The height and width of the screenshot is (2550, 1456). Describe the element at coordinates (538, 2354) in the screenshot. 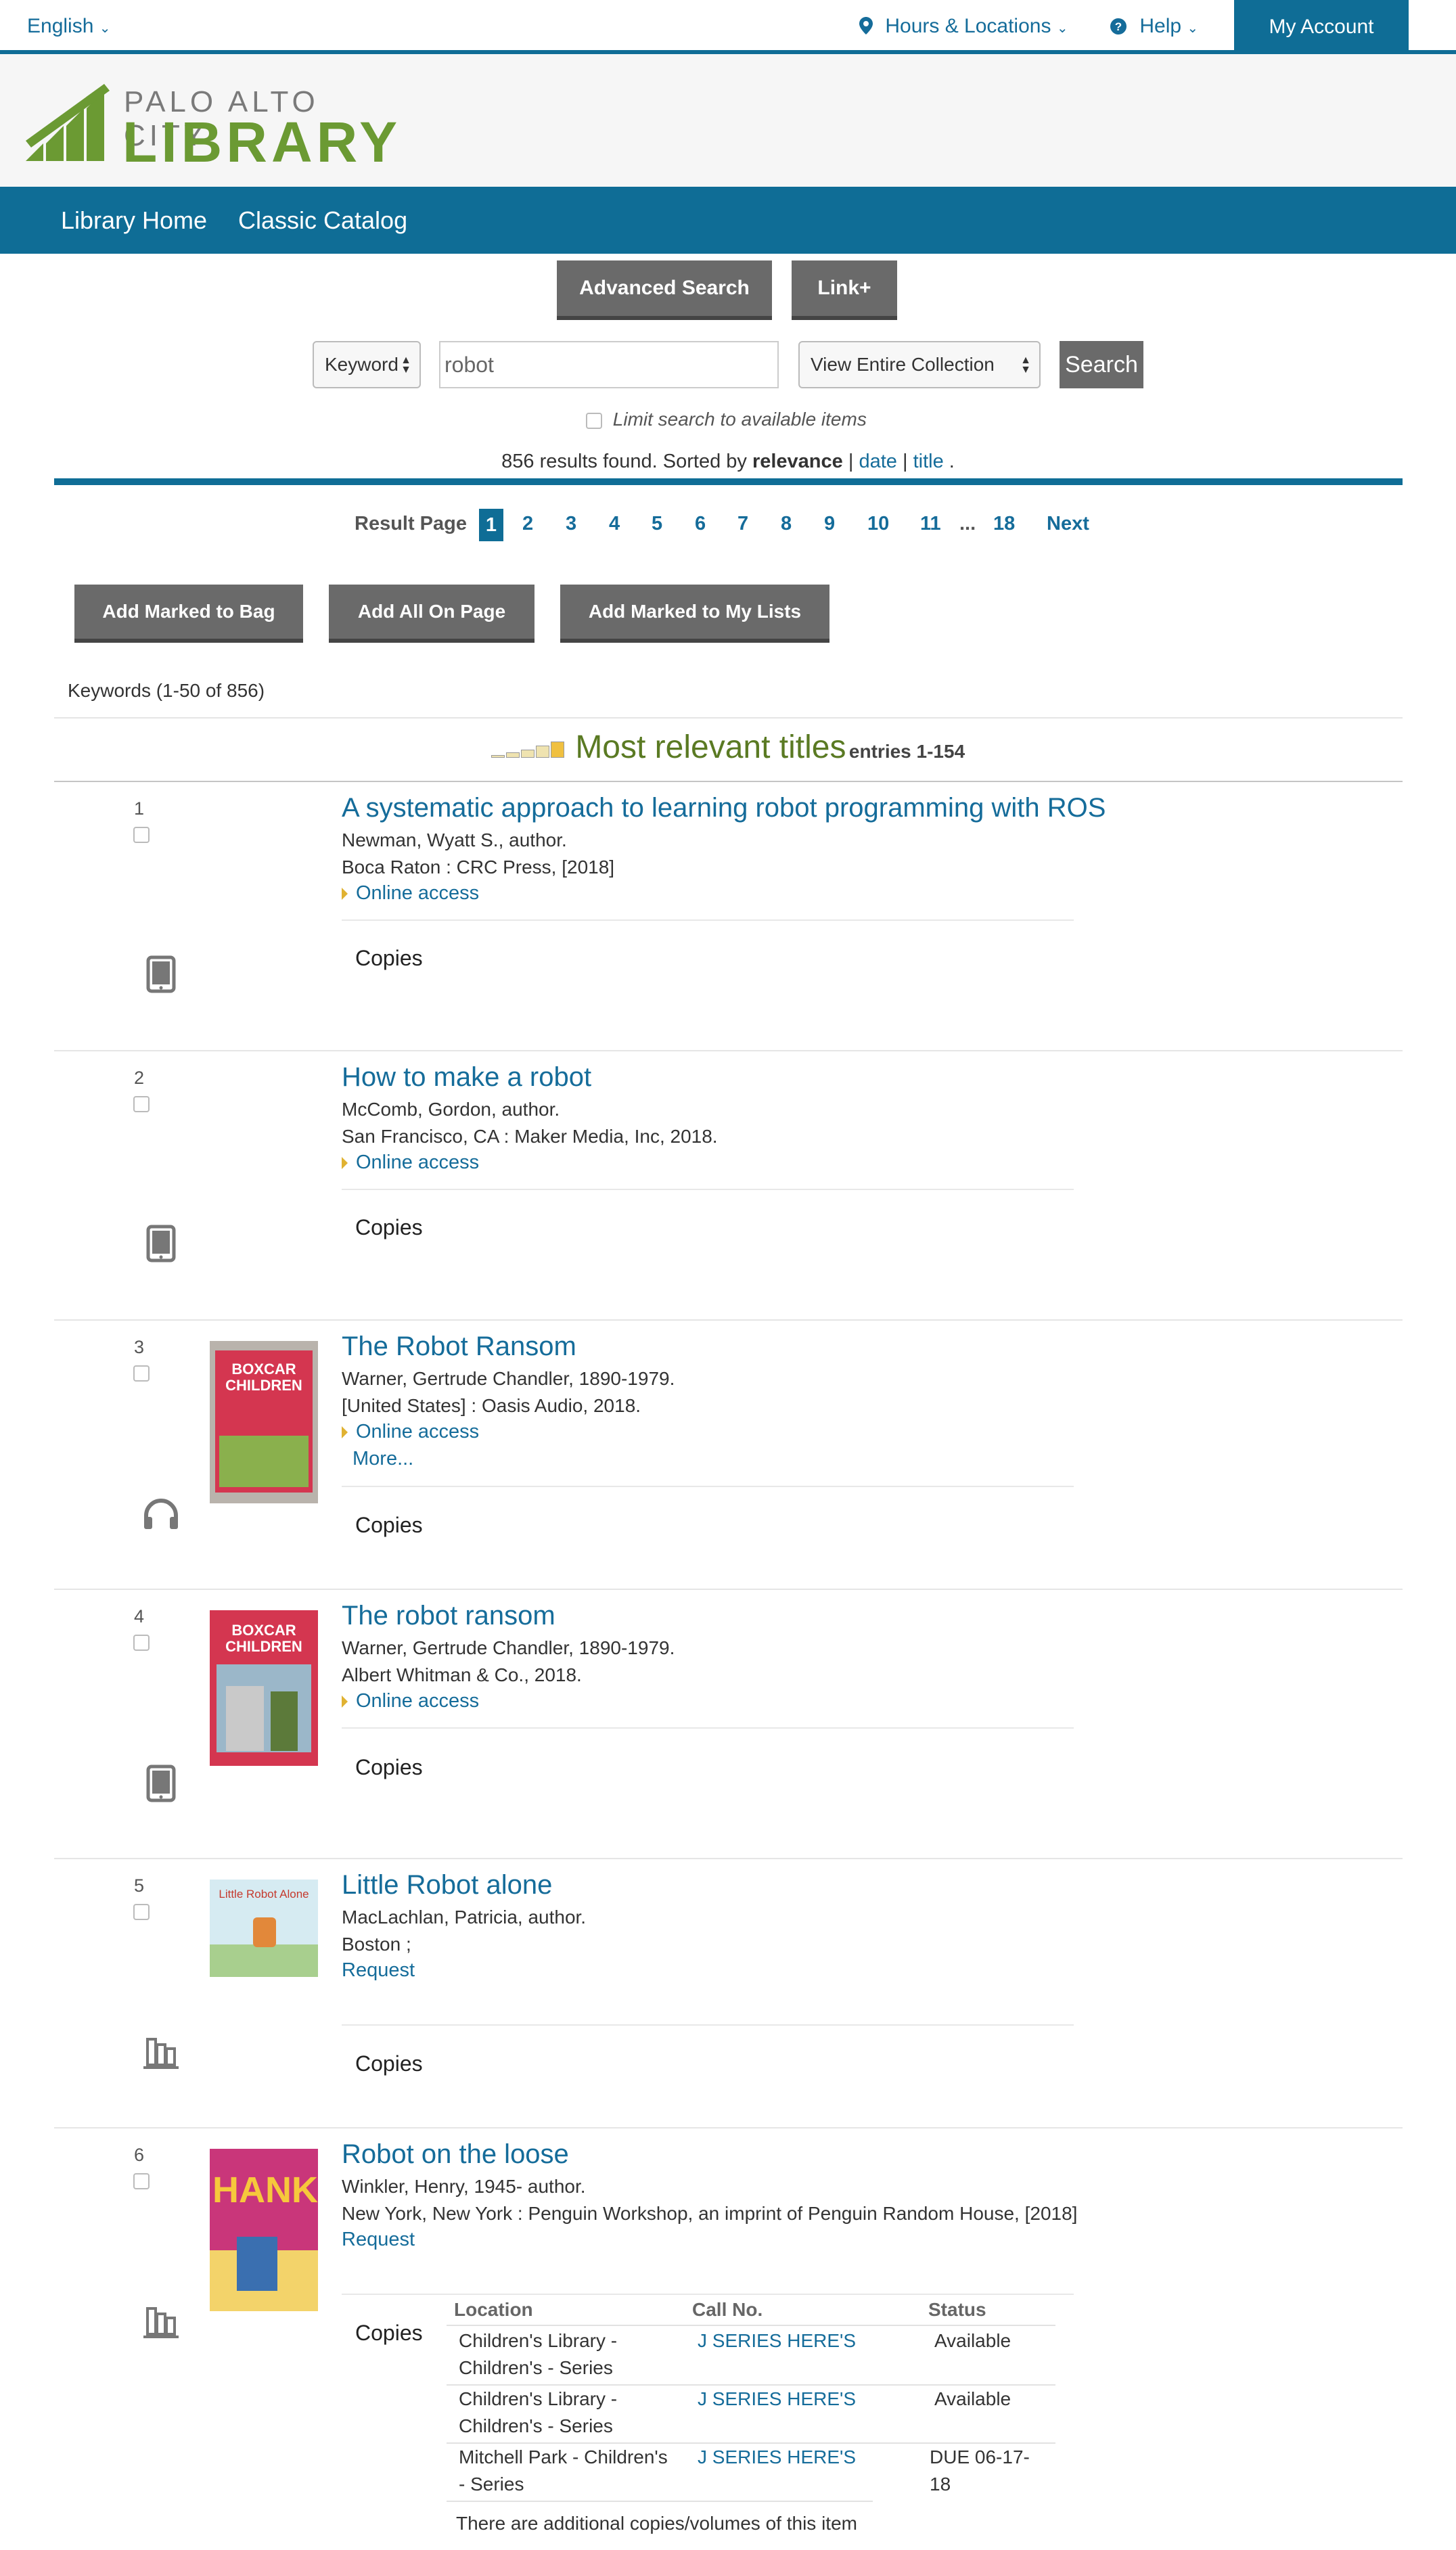

I see `holding-location: Children's Library - Children's - Series` at that location.